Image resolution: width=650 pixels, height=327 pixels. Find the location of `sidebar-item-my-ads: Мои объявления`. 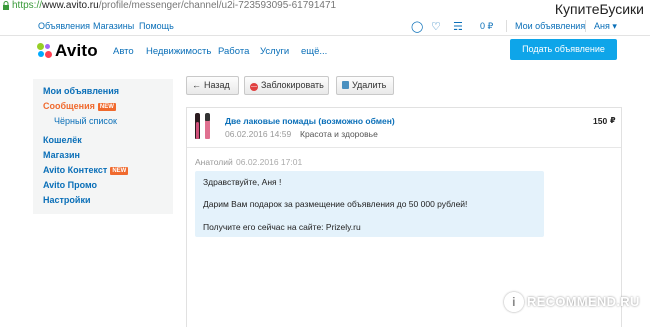

sidebar-item-my-ads: Мои объявления is located at coordinates (81, 91).